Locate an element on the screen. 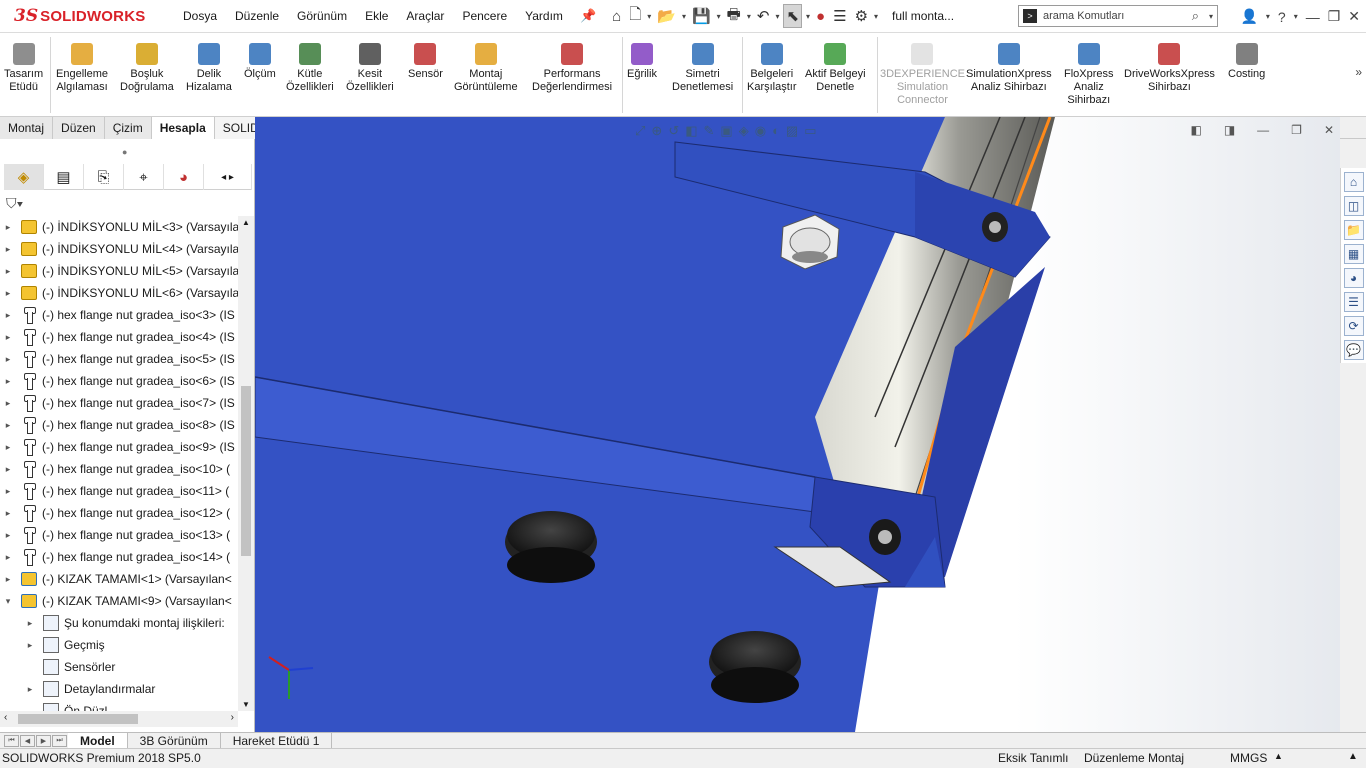 The image size is (1366, 768). tree-row: ▸ (-) hex flange nut gradea_iso<10> ( is located at coordinates (119, 469).